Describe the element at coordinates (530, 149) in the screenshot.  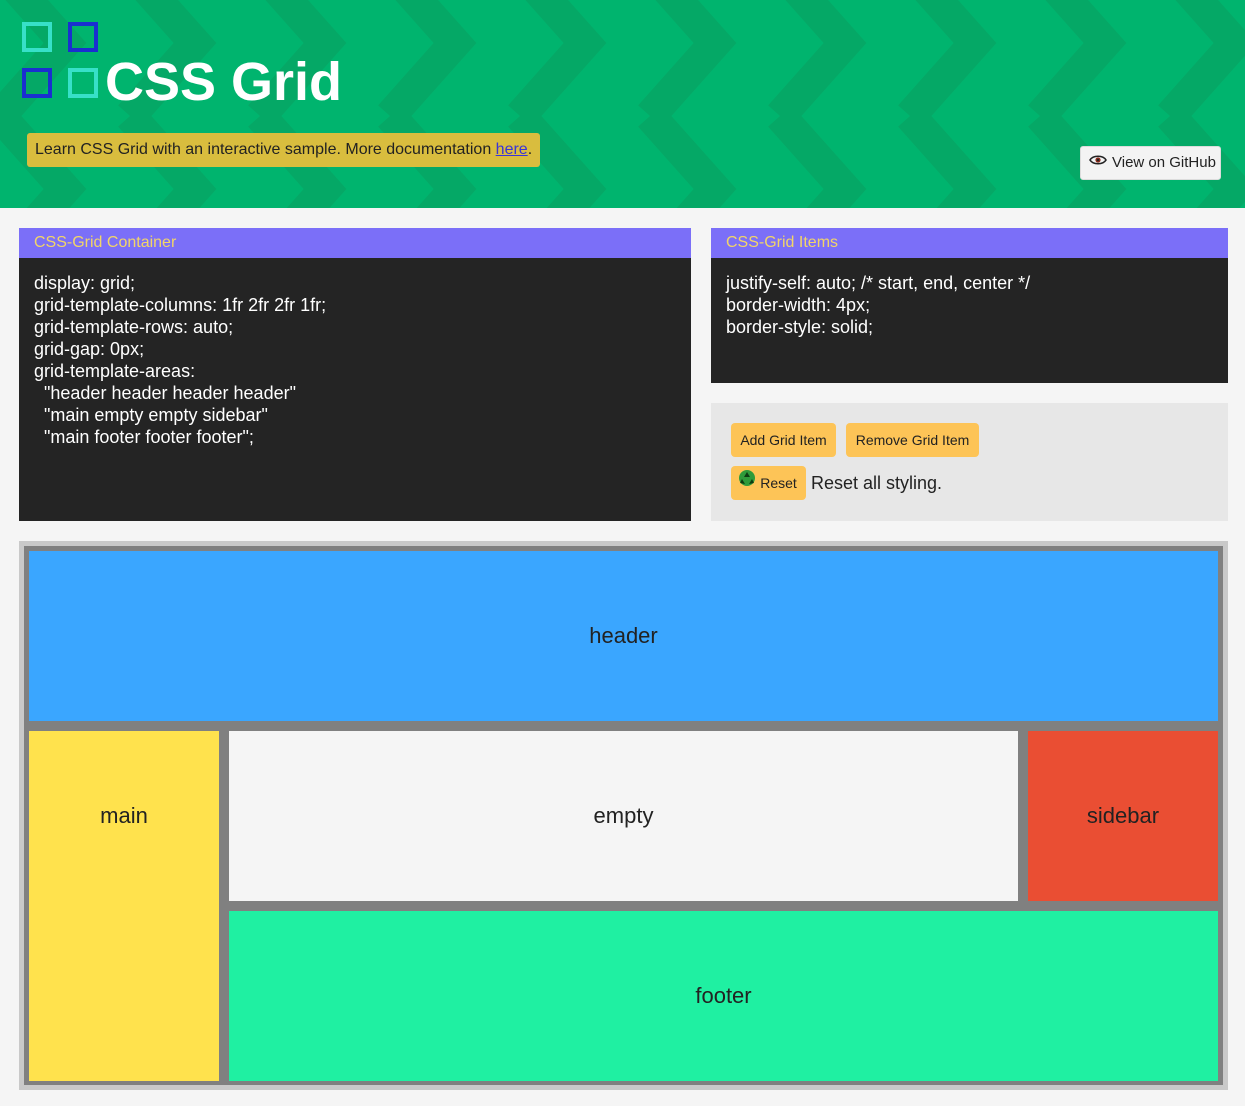
I see `tagline-end: .` at that location.